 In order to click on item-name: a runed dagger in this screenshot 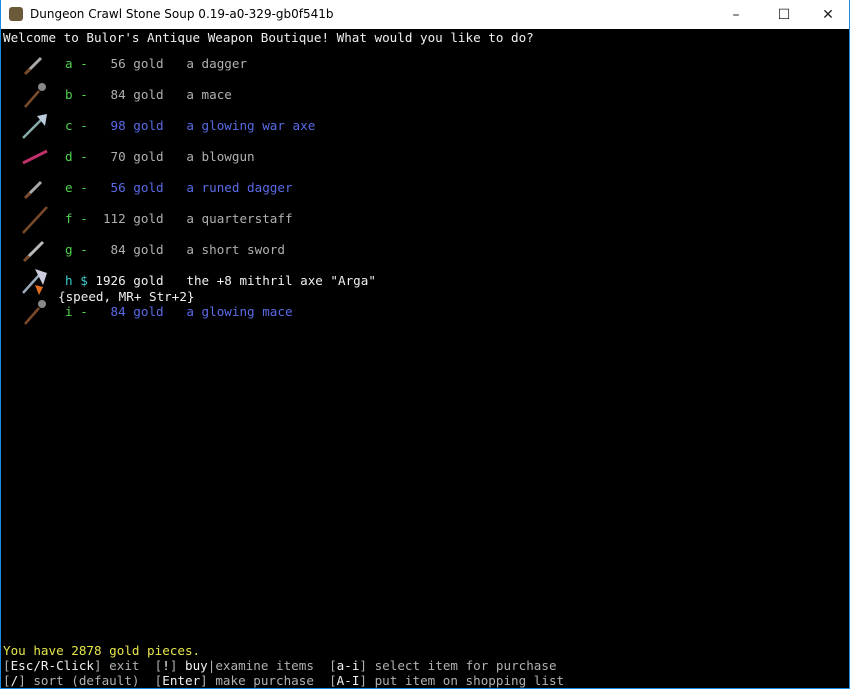, I will do `click(239, 187)`.